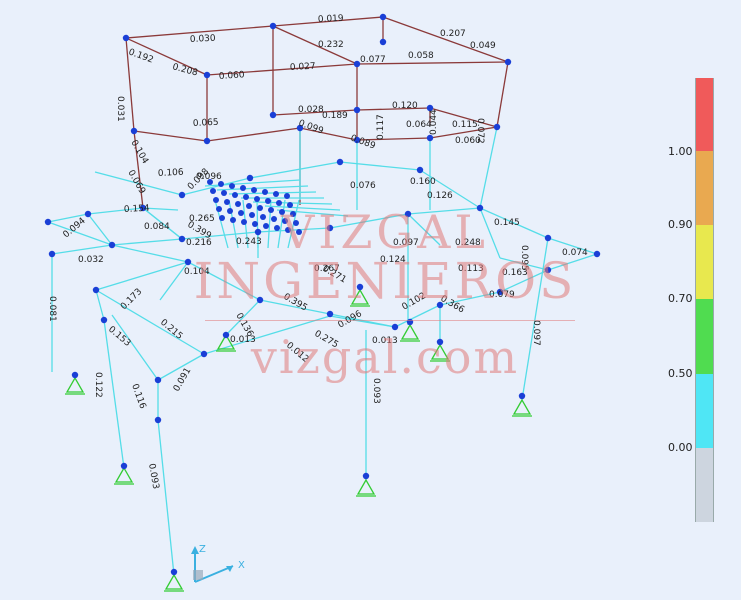 Image resolution: width=741 pixels, height=600 pixels. What do you see at coordinates (704, 336) in the screenshot?
I see `legend-band-green` at bounding box center [704, 336].